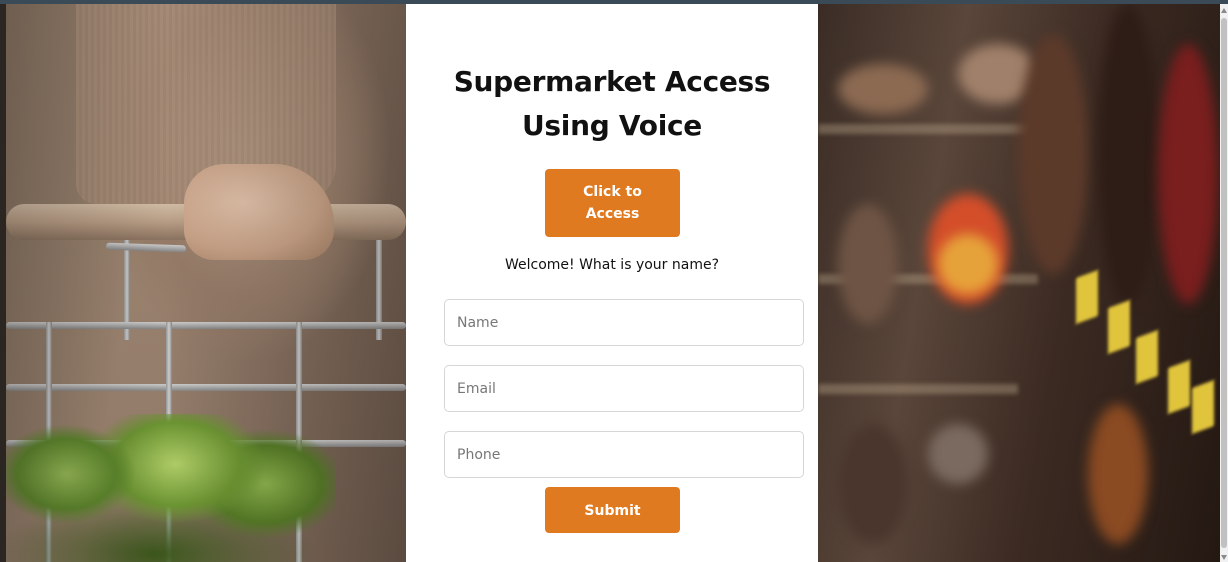  Describe the element at coordinates (624, 388) in the screenshot. I see `email-input` at that location.